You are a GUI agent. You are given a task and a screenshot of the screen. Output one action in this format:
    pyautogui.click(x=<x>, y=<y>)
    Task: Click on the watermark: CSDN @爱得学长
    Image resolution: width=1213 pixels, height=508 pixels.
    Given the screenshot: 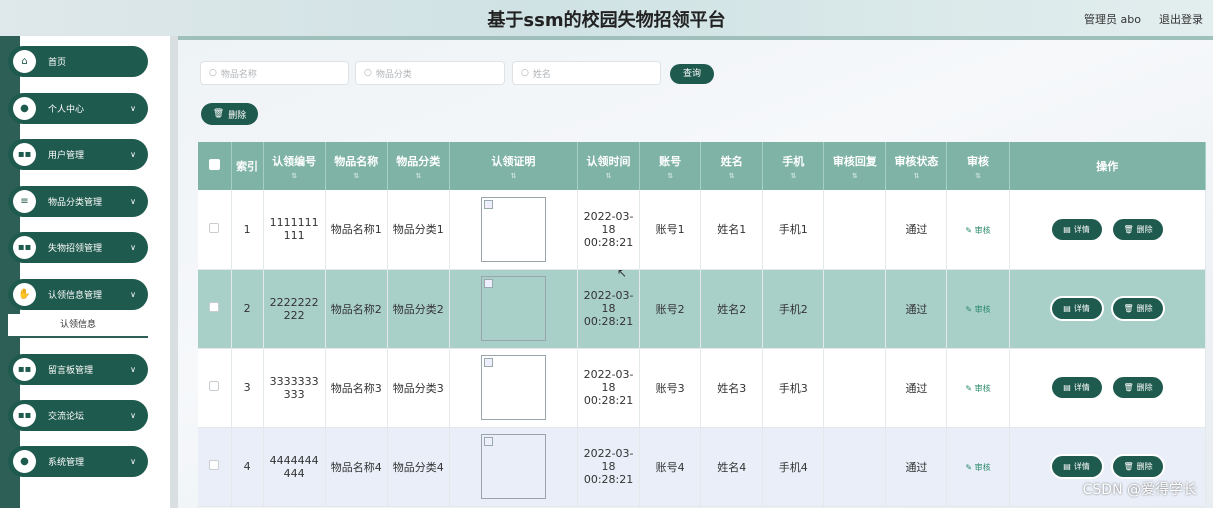 What is the action you would take?
    pyautogui.click(x=1139, y=490)
    